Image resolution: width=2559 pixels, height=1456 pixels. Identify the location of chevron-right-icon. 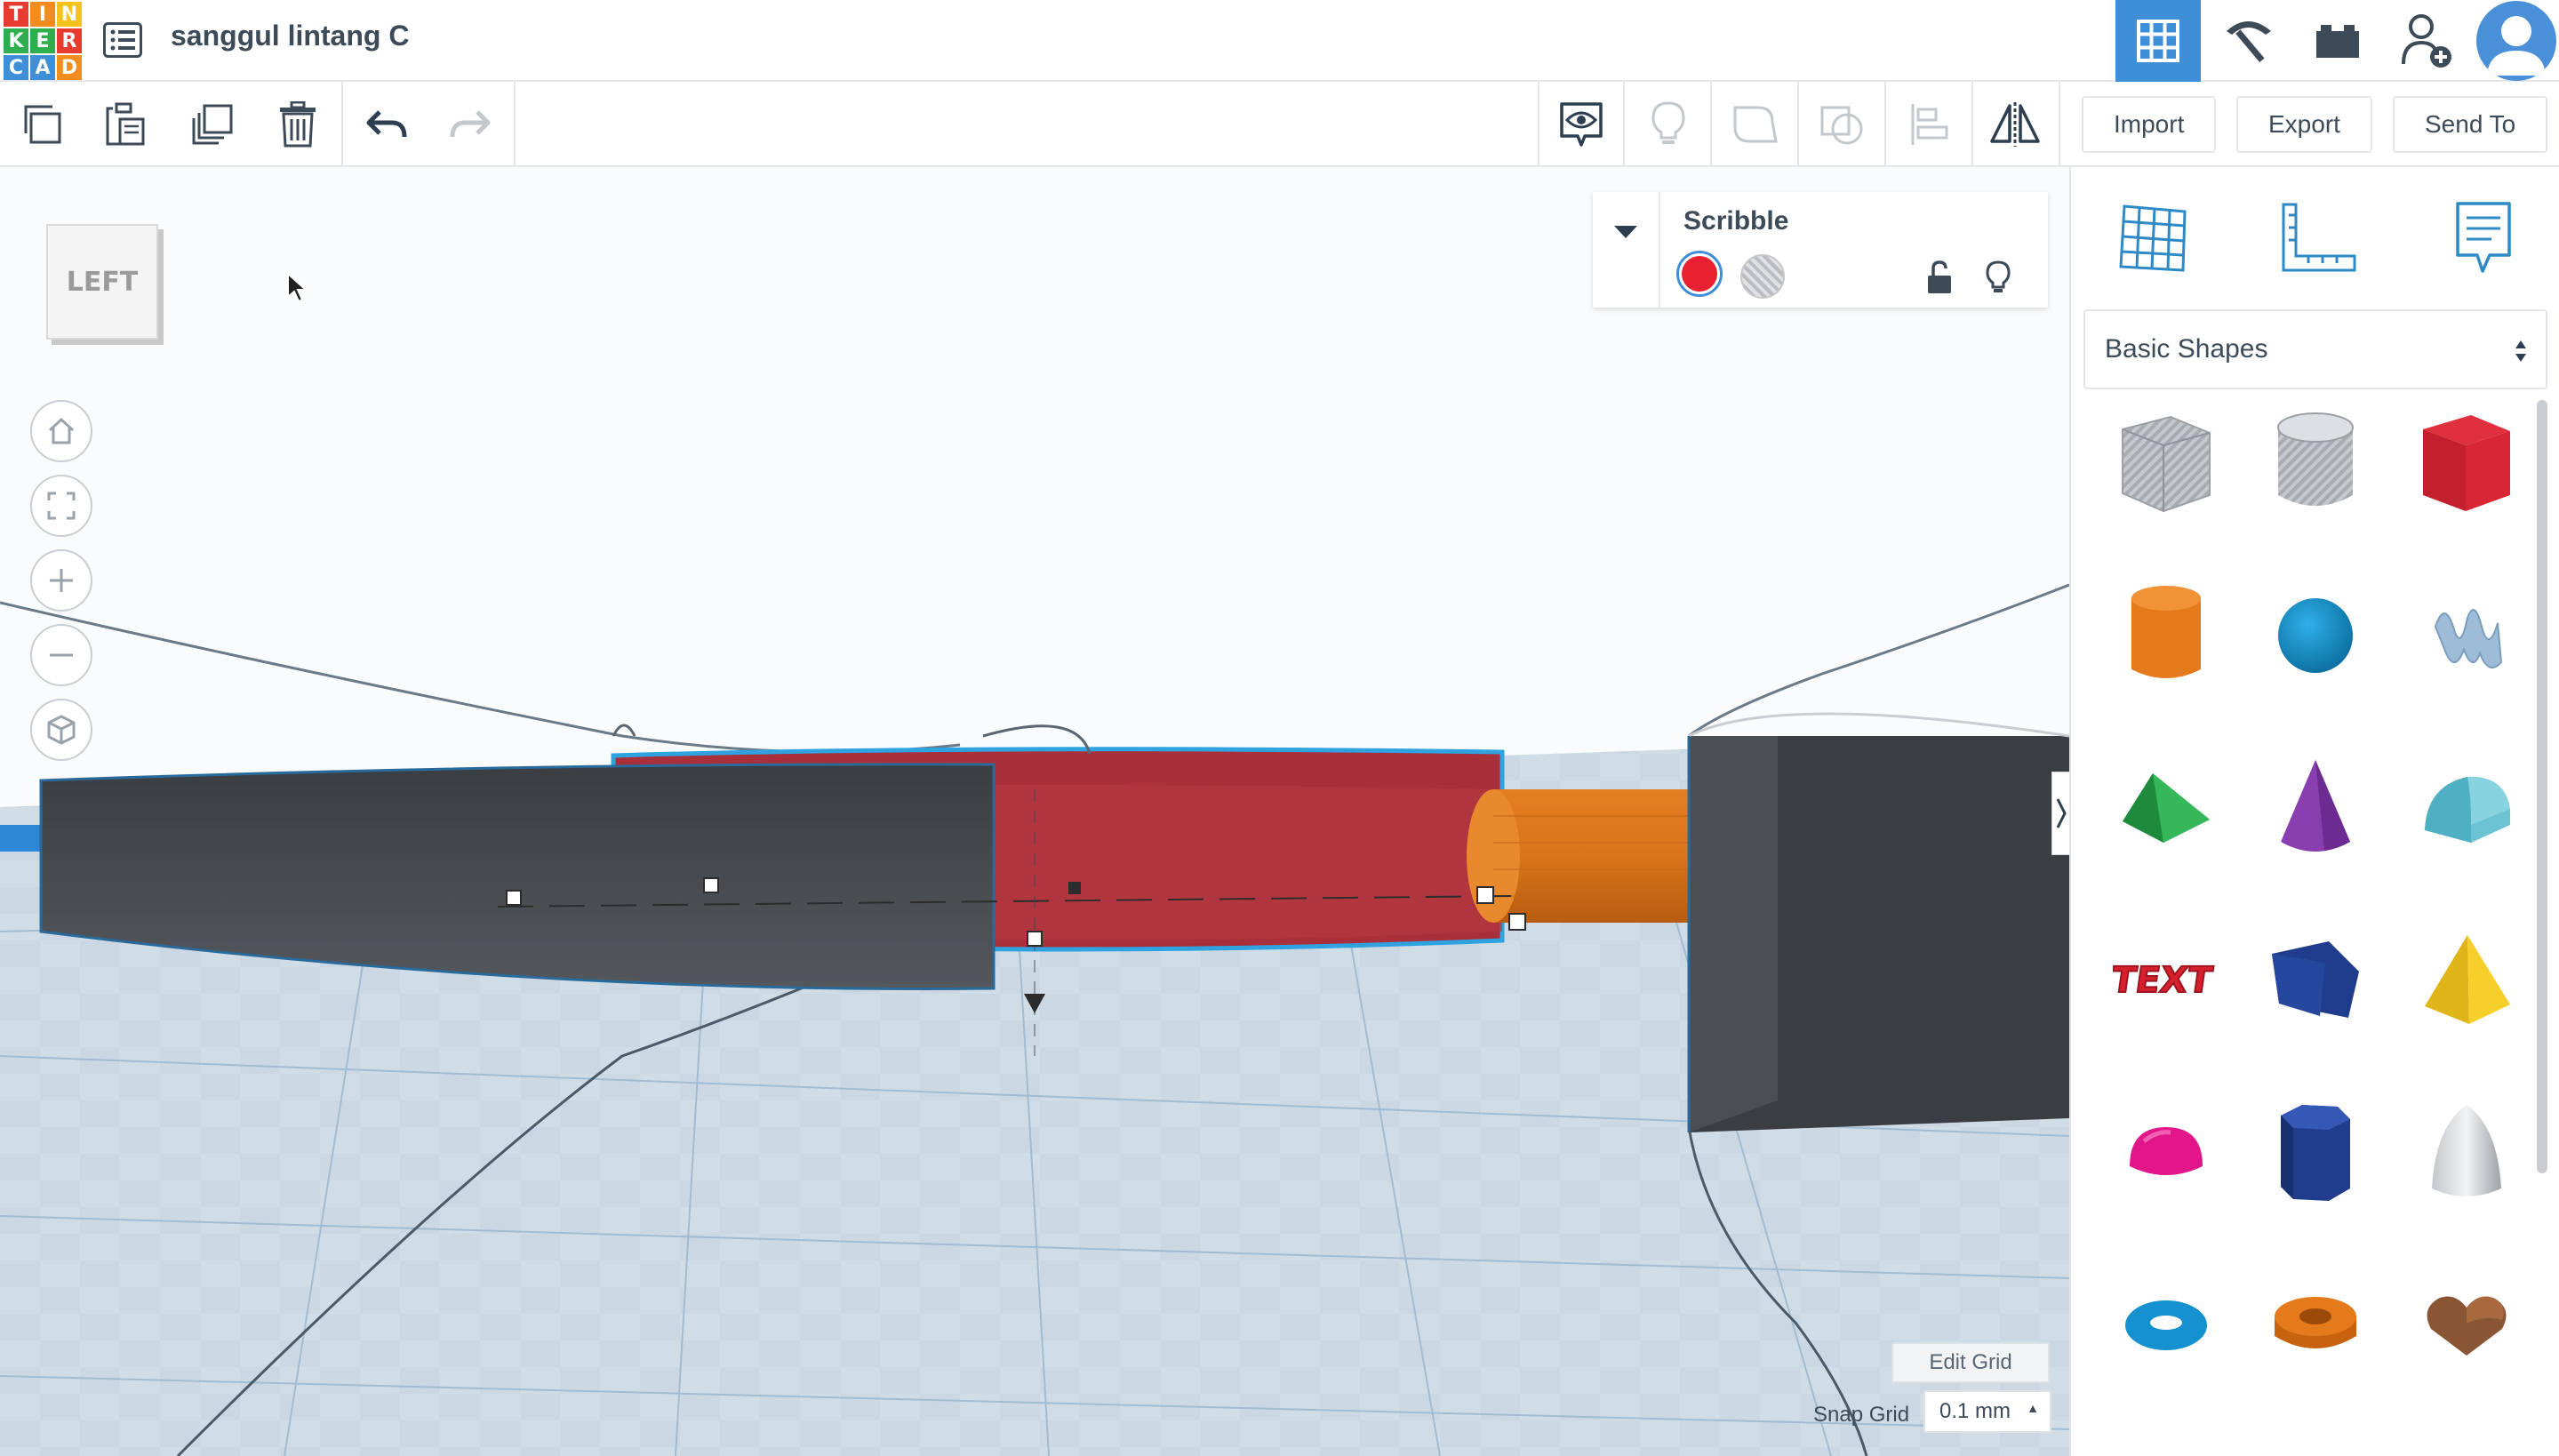
(2061, 813).